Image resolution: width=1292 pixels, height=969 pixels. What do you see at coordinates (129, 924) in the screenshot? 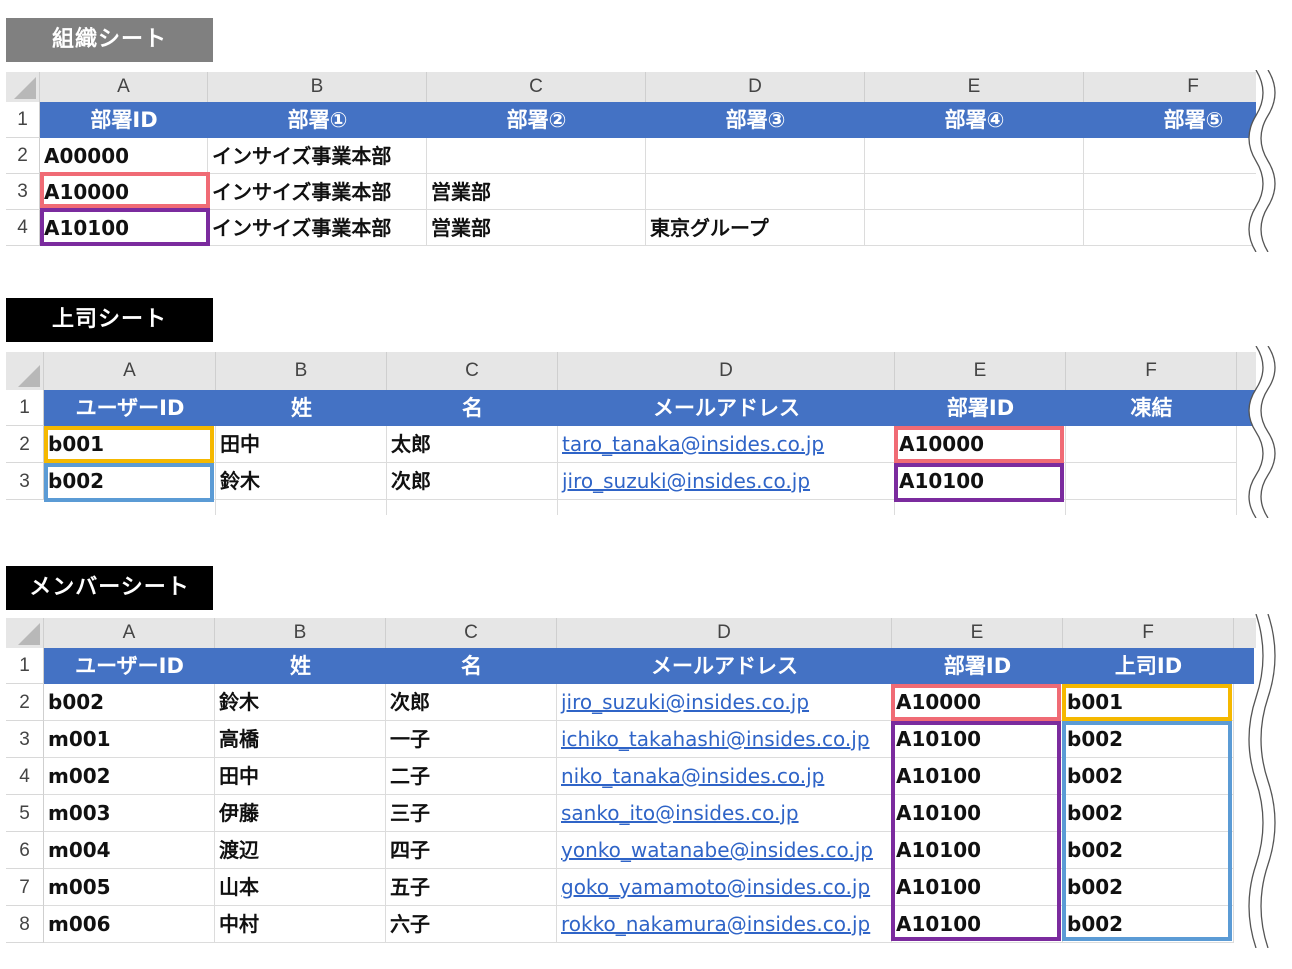
I see `table-cell: m006` at bounding box center [129, 924].